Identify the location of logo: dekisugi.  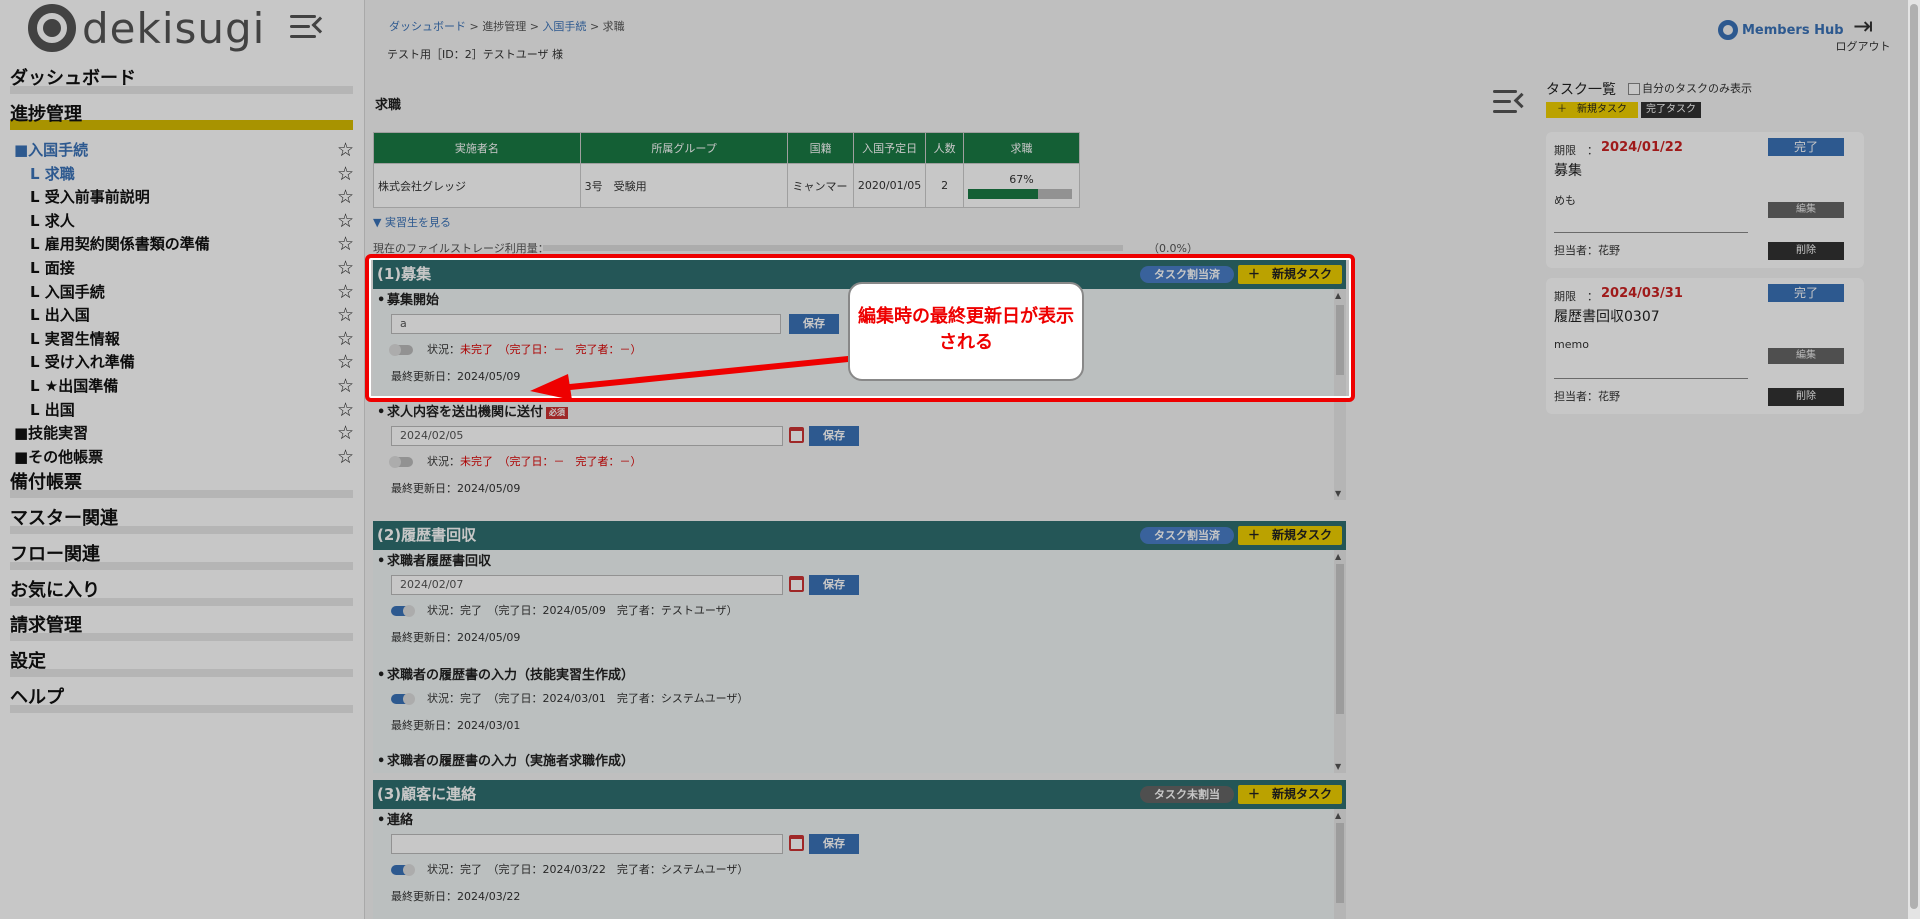
(146, 28).